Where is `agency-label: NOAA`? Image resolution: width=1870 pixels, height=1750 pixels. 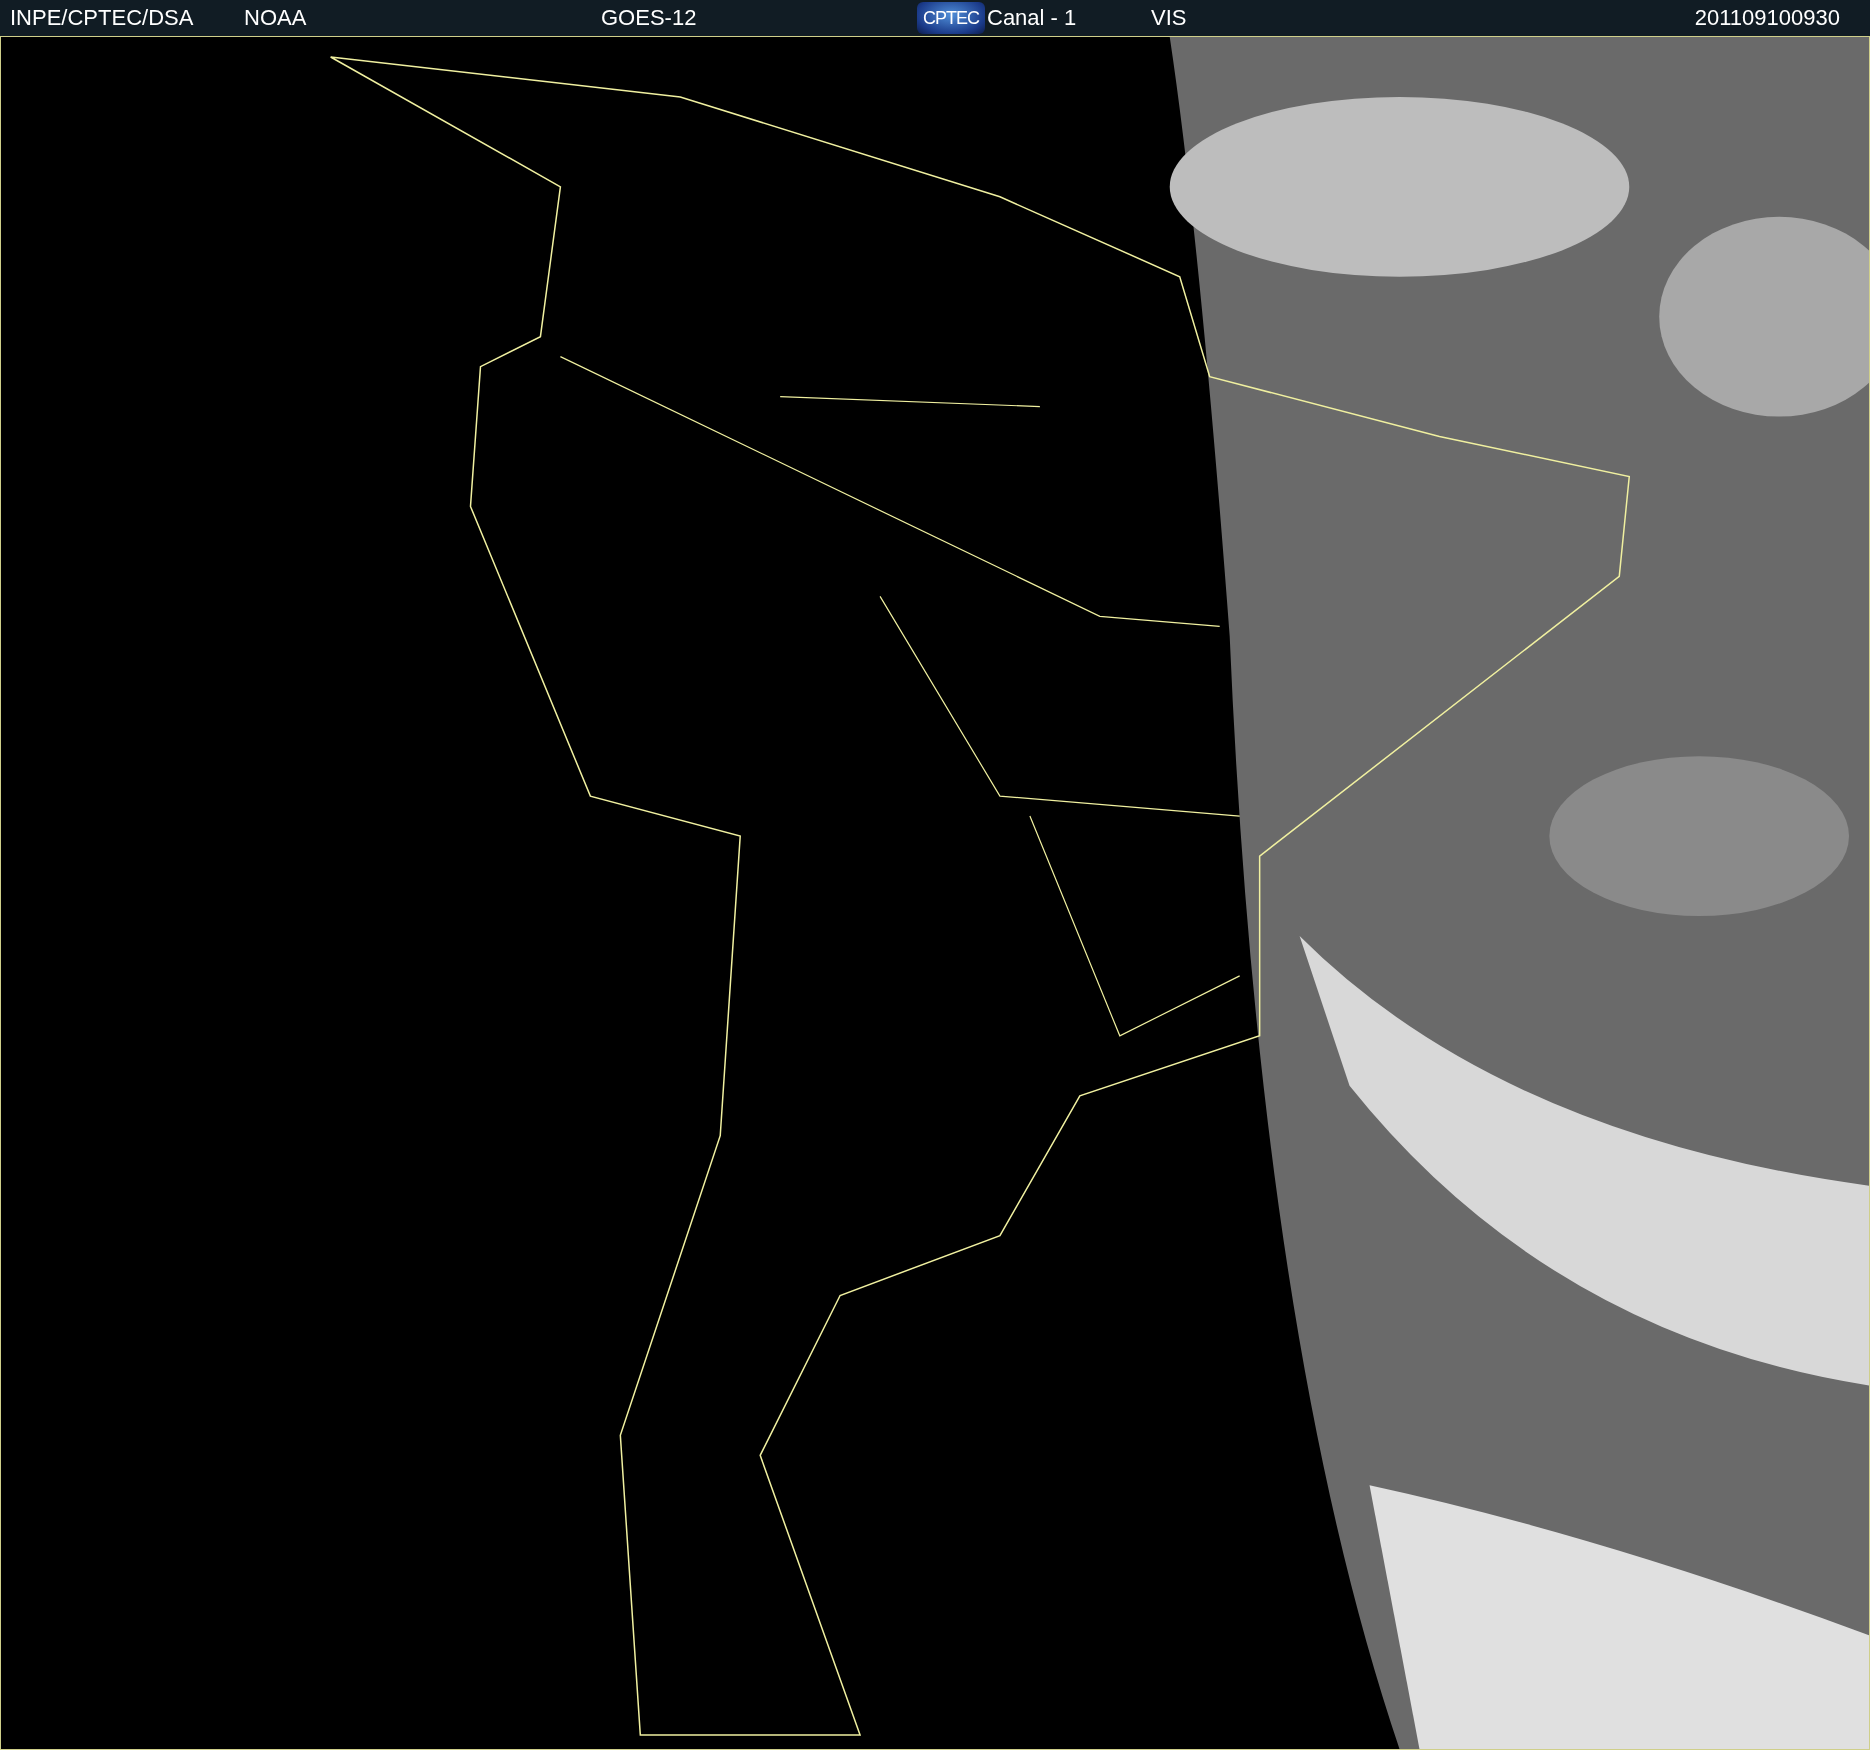
agency-label: NOAA is located at coordinates (275, 18).